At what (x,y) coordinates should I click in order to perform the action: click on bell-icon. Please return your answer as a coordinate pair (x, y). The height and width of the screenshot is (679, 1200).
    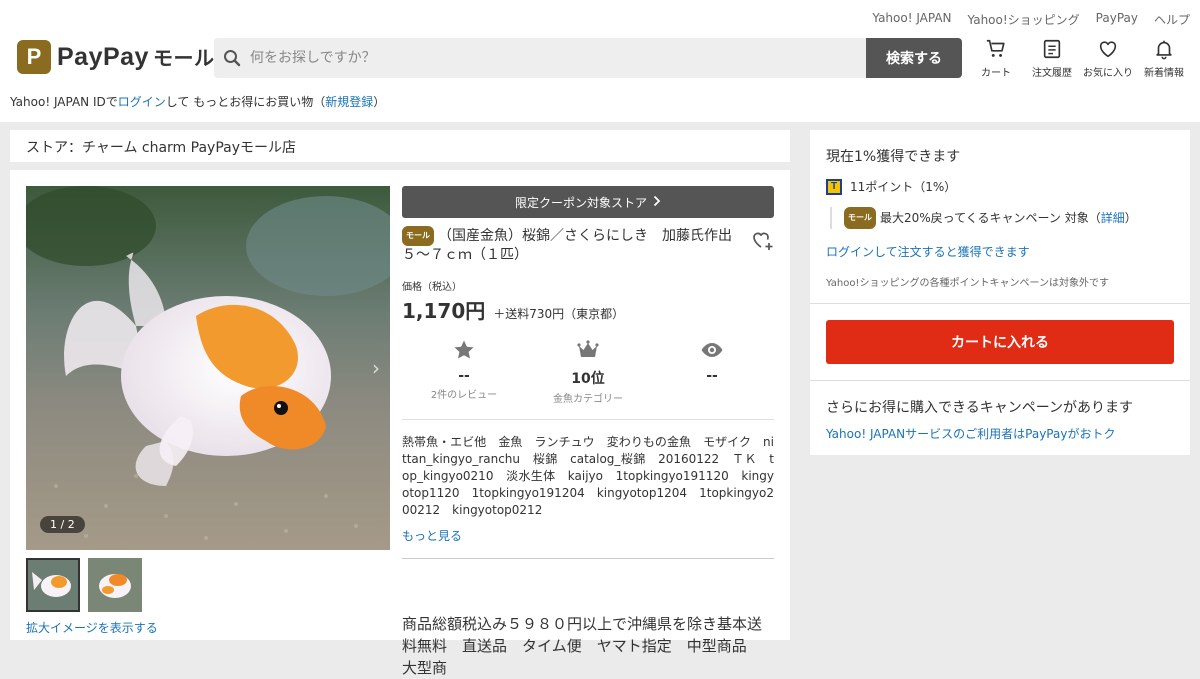
    Looking at the image, I should click on (1164, 50).